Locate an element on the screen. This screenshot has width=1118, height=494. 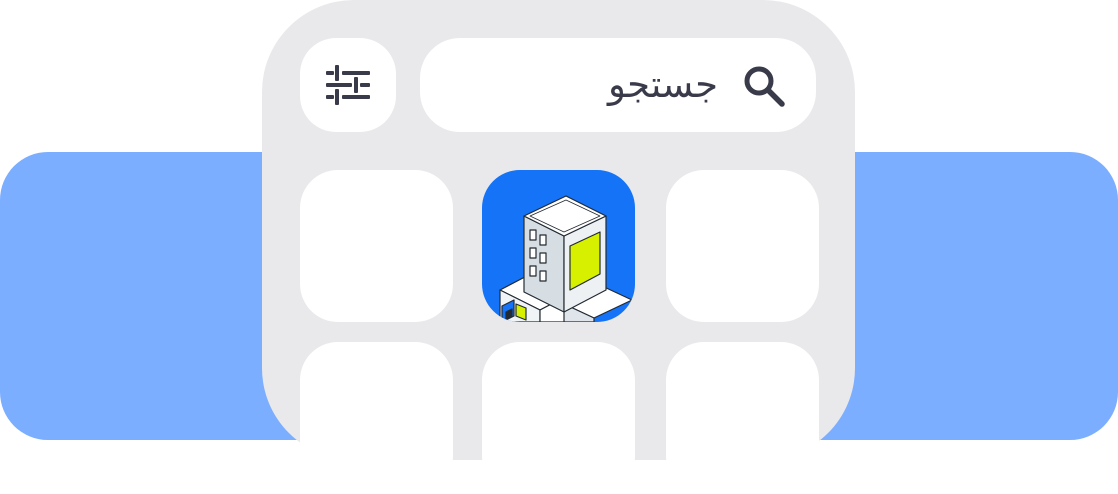
search-bar: جستجو is located at coordinates (618, 85).